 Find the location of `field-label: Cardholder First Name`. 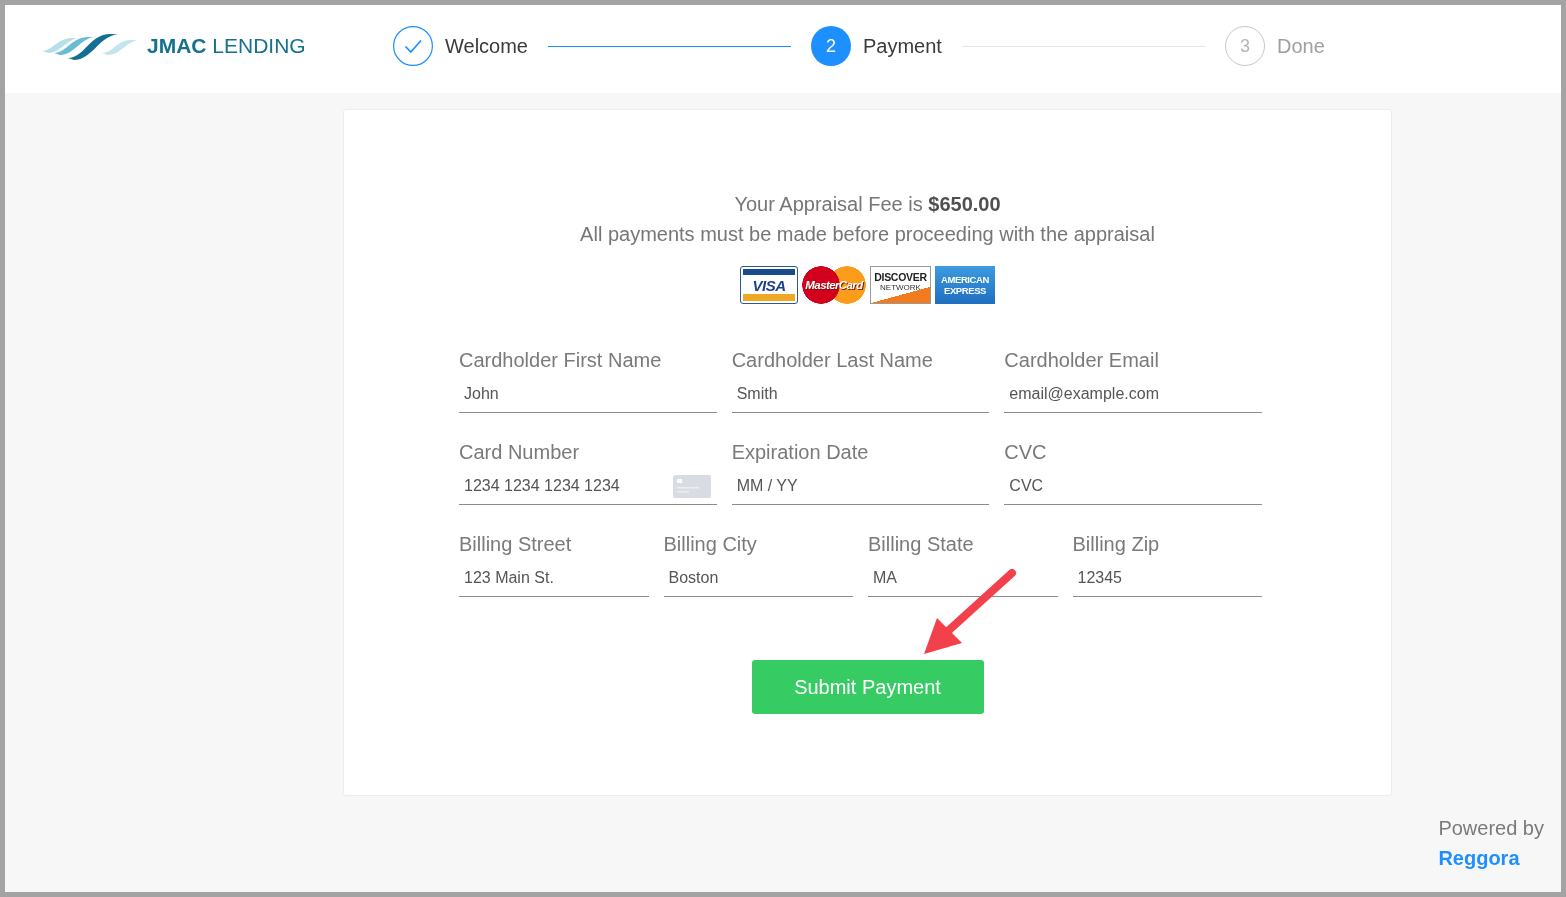

field-label: Cardholder First Name is located at coordinates (561, 360).